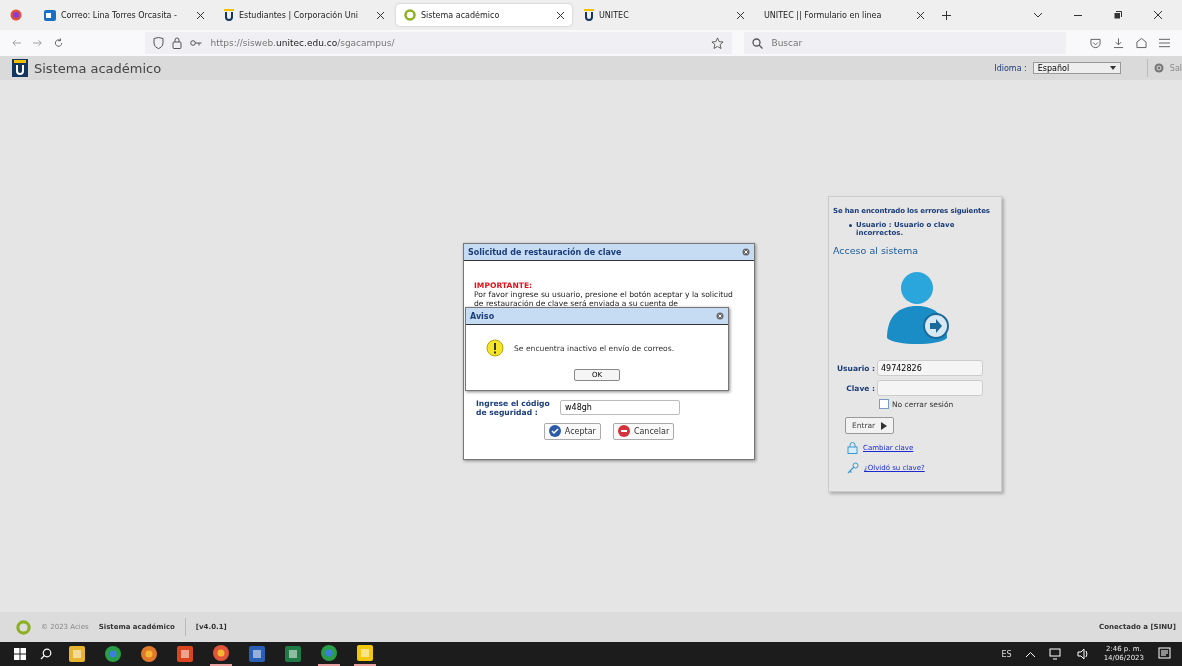  Describe the element at coordinates (876, 250) in the screenshot. I see `login-title: Acceso al sistema` at that location.